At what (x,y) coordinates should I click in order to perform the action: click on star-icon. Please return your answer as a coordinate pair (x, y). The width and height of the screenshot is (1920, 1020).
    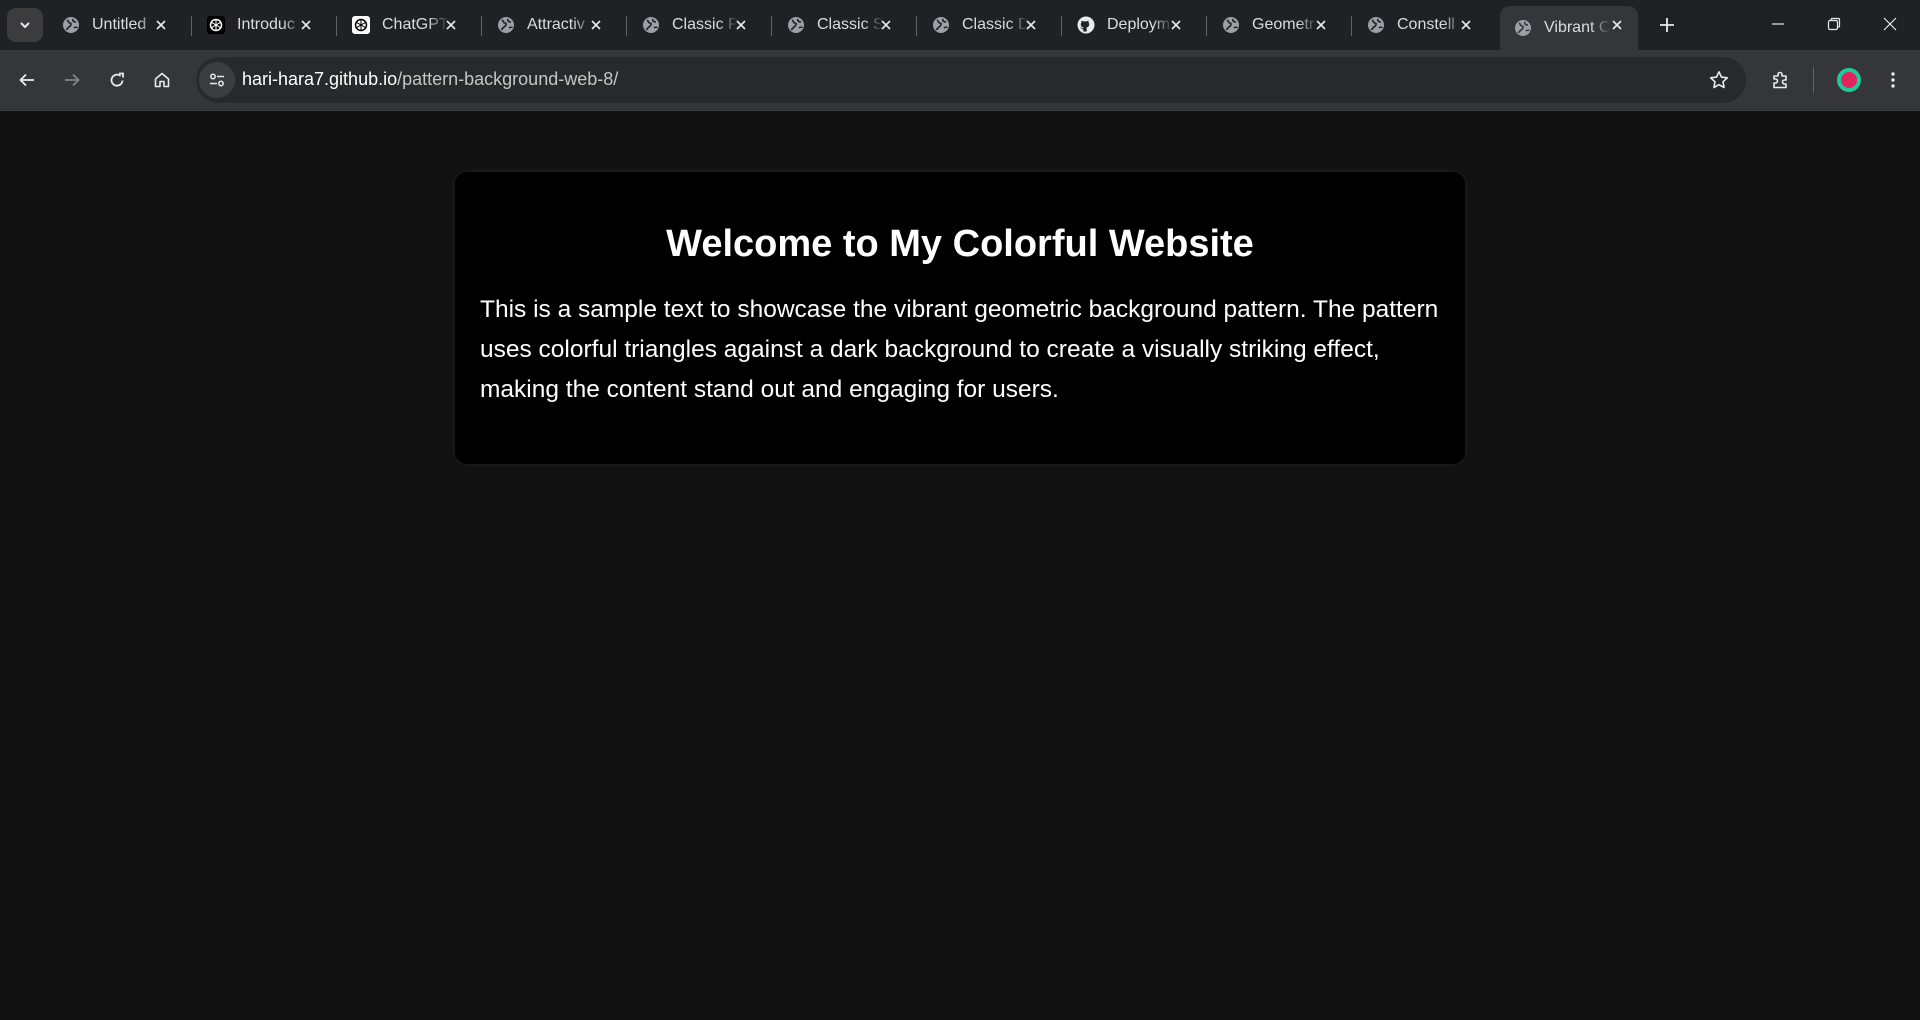
    Looking at the image, I should click on (1719, 80).